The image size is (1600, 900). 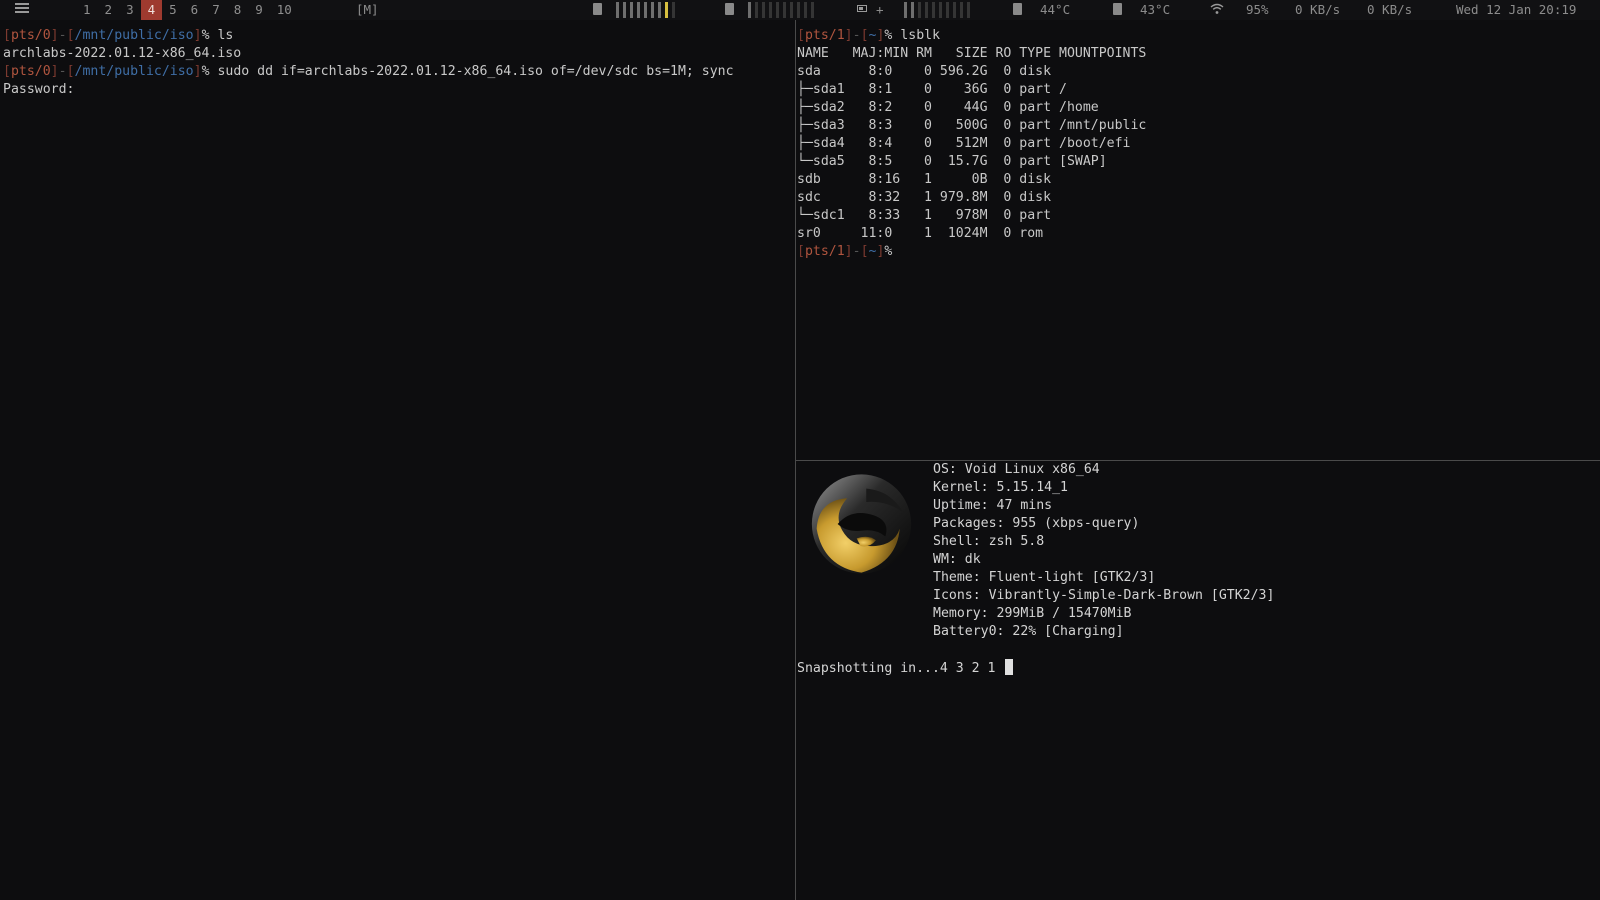 What do you see at coordinates (972, 125) in the screenshot?
I see `lsblk-row: ├─sda3 8:3 0 500G 0 part /mnt/public` at bounding box center [972, 125].